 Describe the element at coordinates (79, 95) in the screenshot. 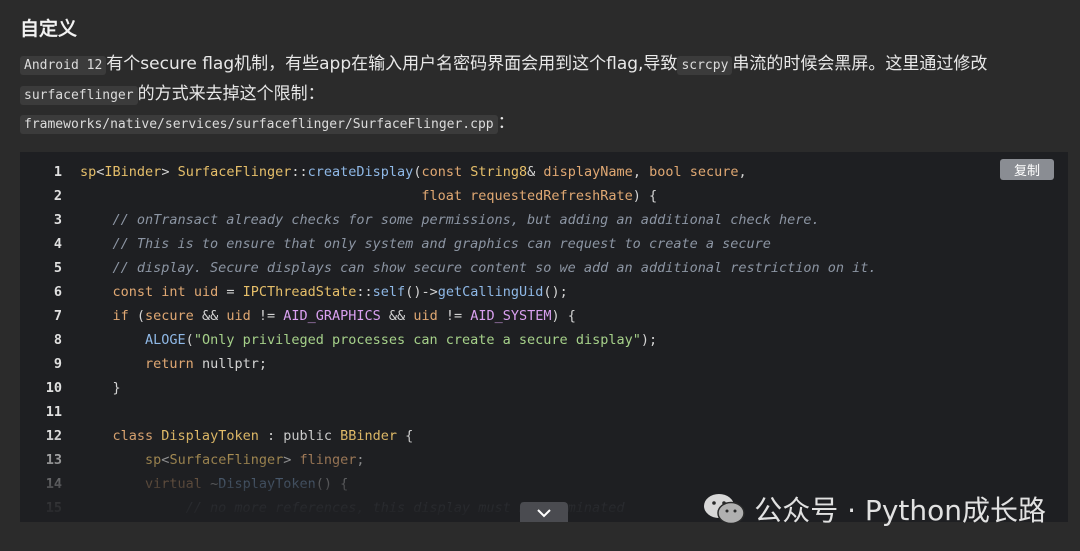

I see `inline-code-surfaceflinger: surfaceflinger` at that location.